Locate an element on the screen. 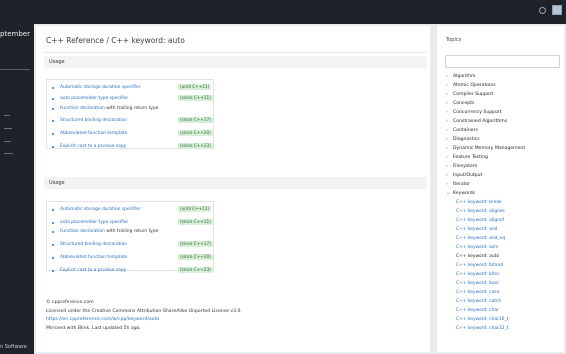 This screenshot has height=354, width=566. topic-item: › Input/Output is located at coordinates (464, 175).